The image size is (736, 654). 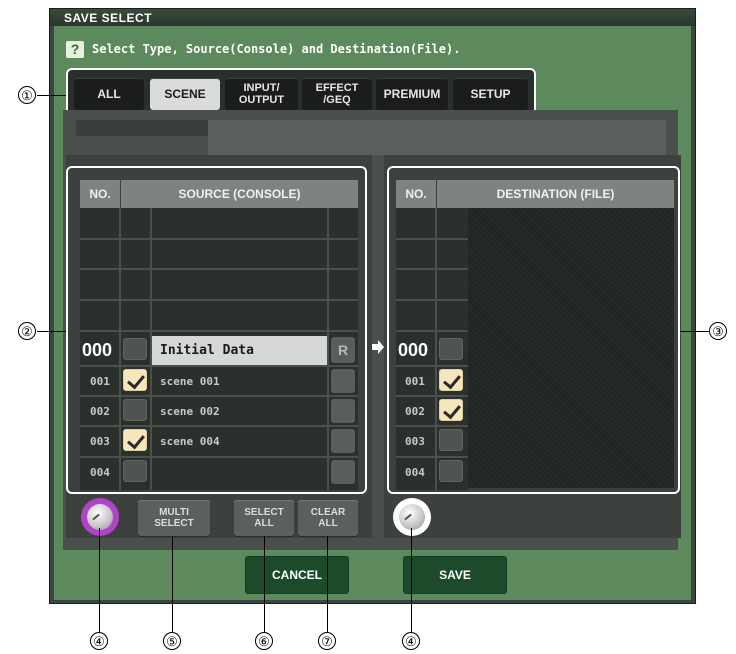 I want to click on tab-premium: PREMIUM, so click(x=412, y=94).